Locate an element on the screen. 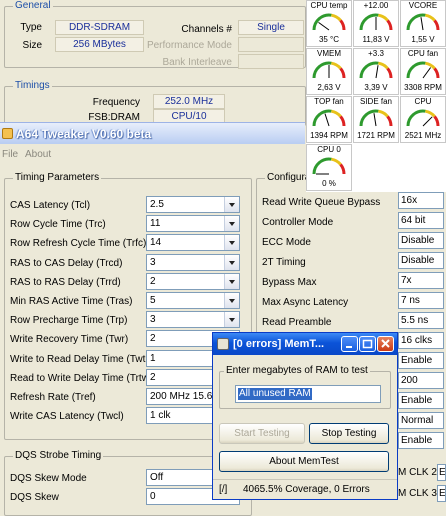 The height and width of the screenshot is (516, 446). config-value: 200 is located at coordinates (421, 380).